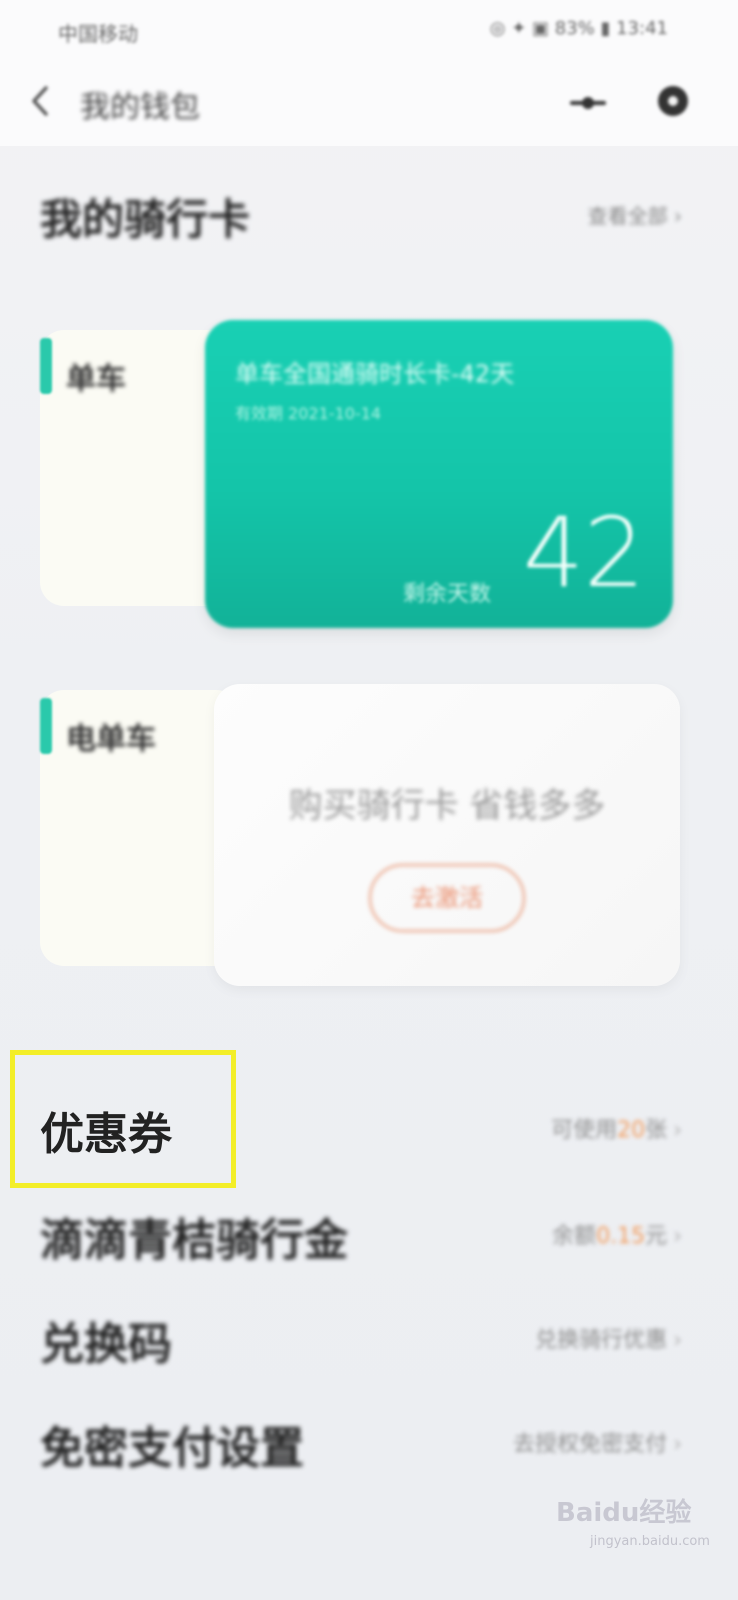 The height and width of the screenshot is (1600, 738). What do you see at coordinates (96, 379) in the screenshot?
I see `category-bike-label: 单车` at bounding box center [96, 379].